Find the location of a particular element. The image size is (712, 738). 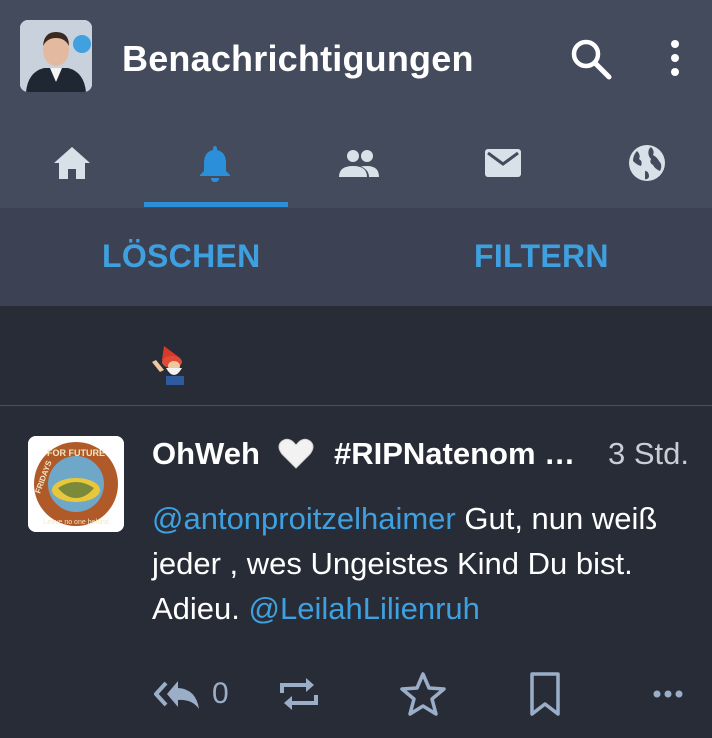

fridays-for-future-logo: FOR FUTURE Leave no one behind FRIDAYS is located at coordinates (76, 484).